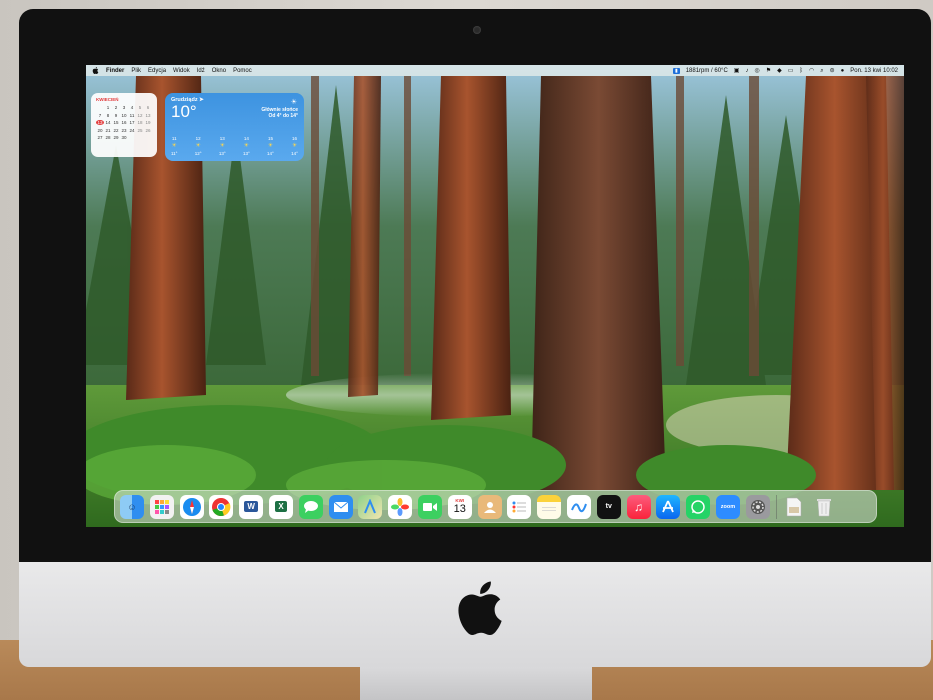 The width and height of the screenshot is (933, 700). Describe the element at coordinates (246, 138) in the screenshot. I see `forecast-hour-label: 14` at that location.